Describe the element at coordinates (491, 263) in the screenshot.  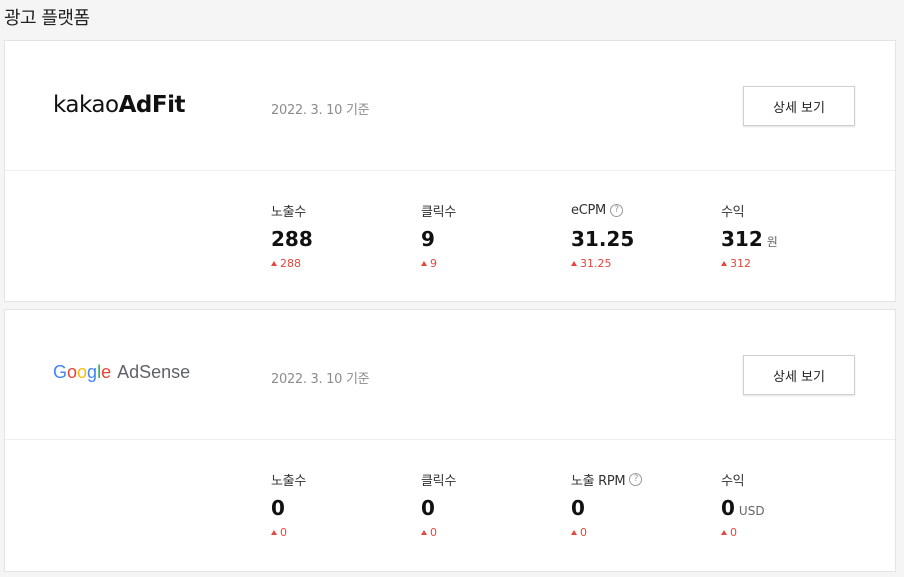
I see `stat-change: 9` at that location.